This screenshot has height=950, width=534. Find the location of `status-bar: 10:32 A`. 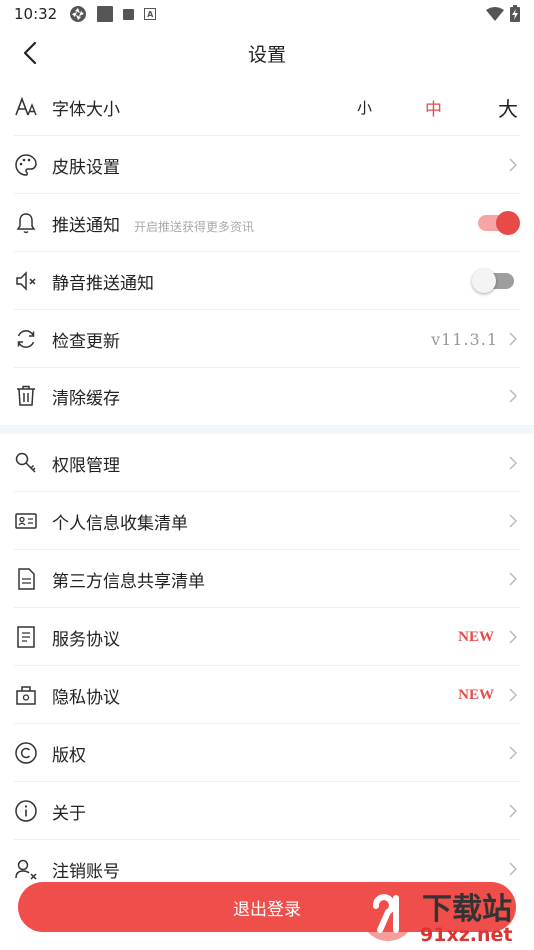

status-bar: 10:32 A is located at coordinates (267, 14).